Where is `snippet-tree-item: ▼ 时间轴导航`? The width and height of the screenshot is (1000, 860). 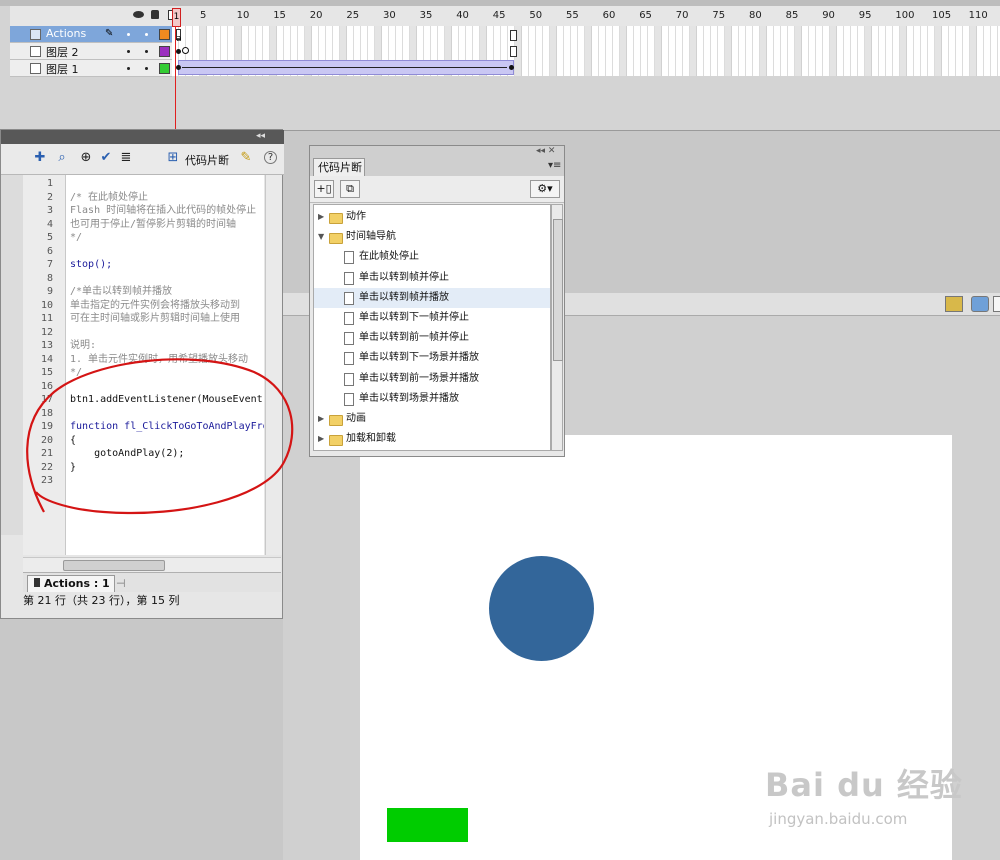 snippet-tree-item: ▼ 时间轴导航 is located at coordinates (432, 237).